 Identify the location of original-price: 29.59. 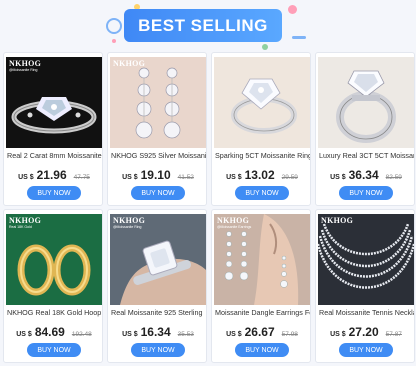
(289, 177).